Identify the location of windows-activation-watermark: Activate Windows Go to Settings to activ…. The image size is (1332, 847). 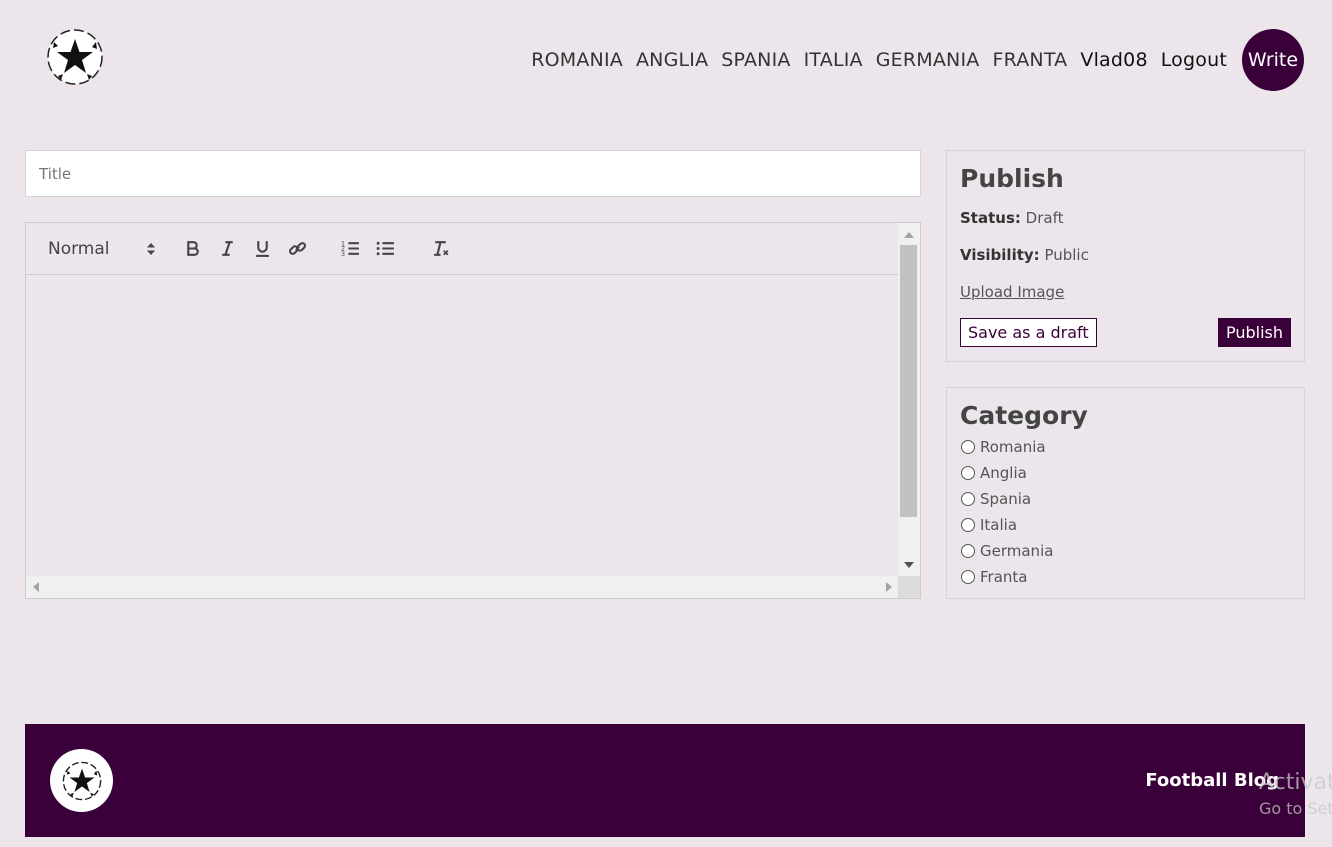
(1295, 794).